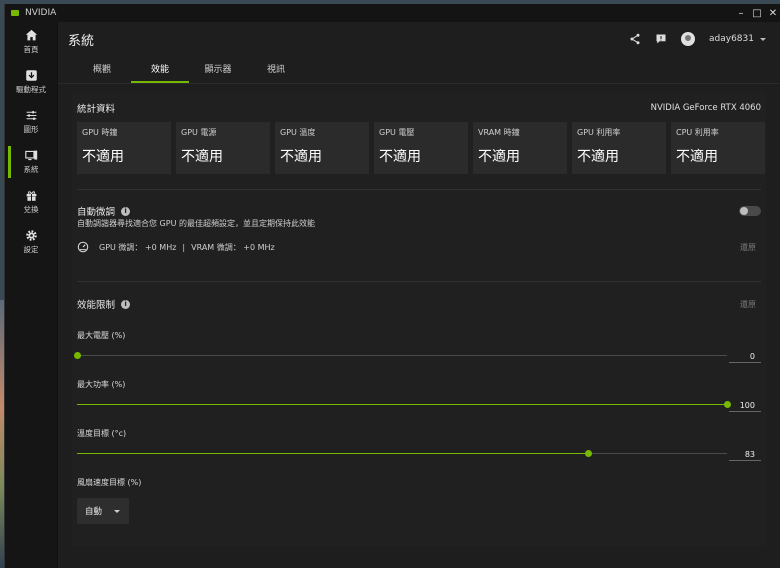 This screenshot has height=568, width=780. What do you see at coordinates (138, 247) in the screenshot?
I see `gpu-offset: GPU 微調： +0 MHz` at bounding box center [138, 247].